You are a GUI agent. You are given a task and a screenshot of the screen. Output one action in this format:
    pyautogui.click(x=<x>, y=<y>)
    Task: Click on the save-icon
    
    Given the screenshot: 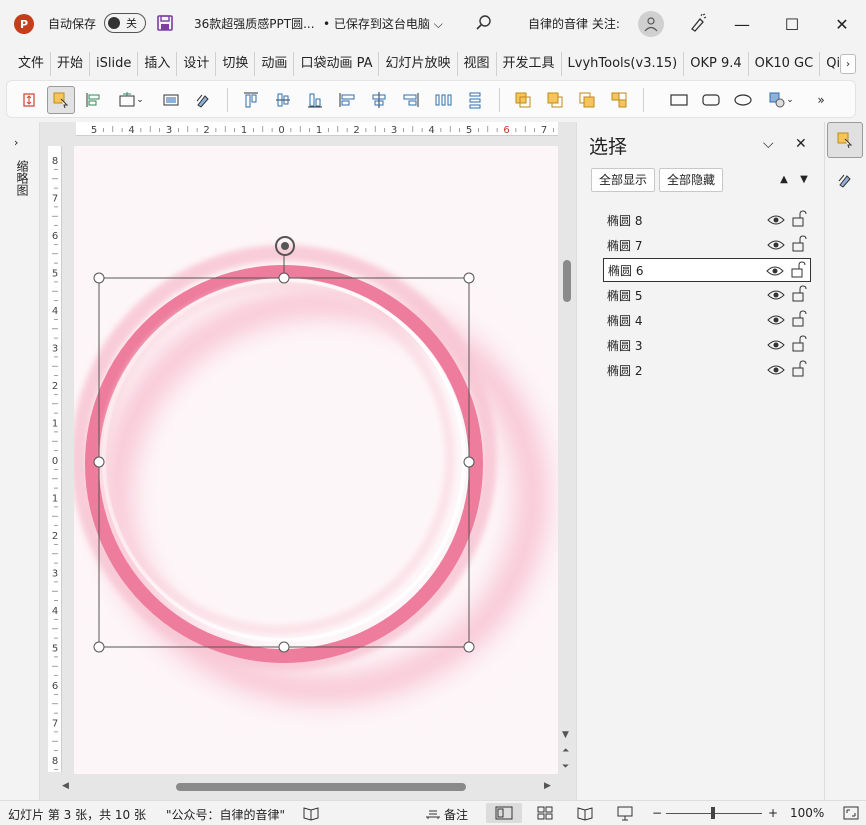 What is the action you would take?
    pyautogui.click(x=165, y=23)
    